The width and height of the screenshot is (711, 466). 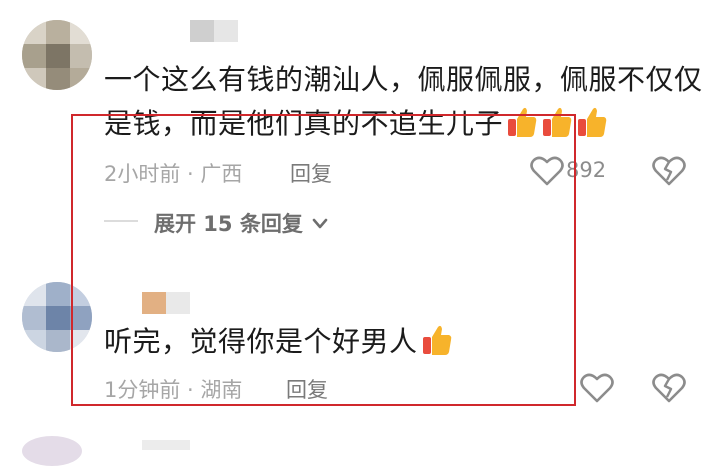 I want to click on comment-line: 一个这么有钱的潮汕人，佩服佩服，佩服不仅仅, so click(x=403, y=79).